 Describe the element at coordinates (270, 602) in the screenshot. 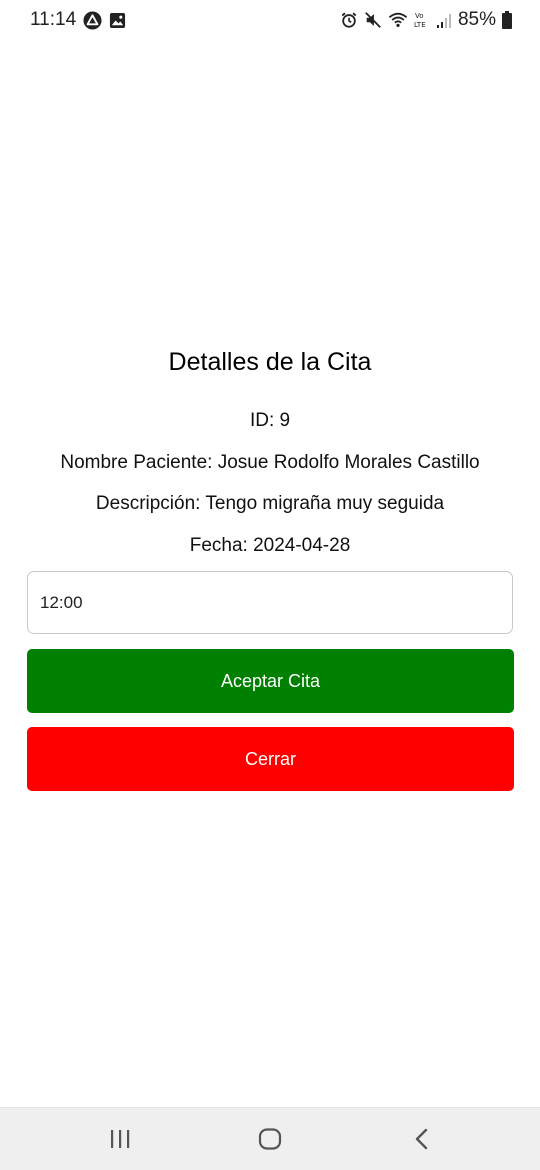

I see `time-input` at that location.